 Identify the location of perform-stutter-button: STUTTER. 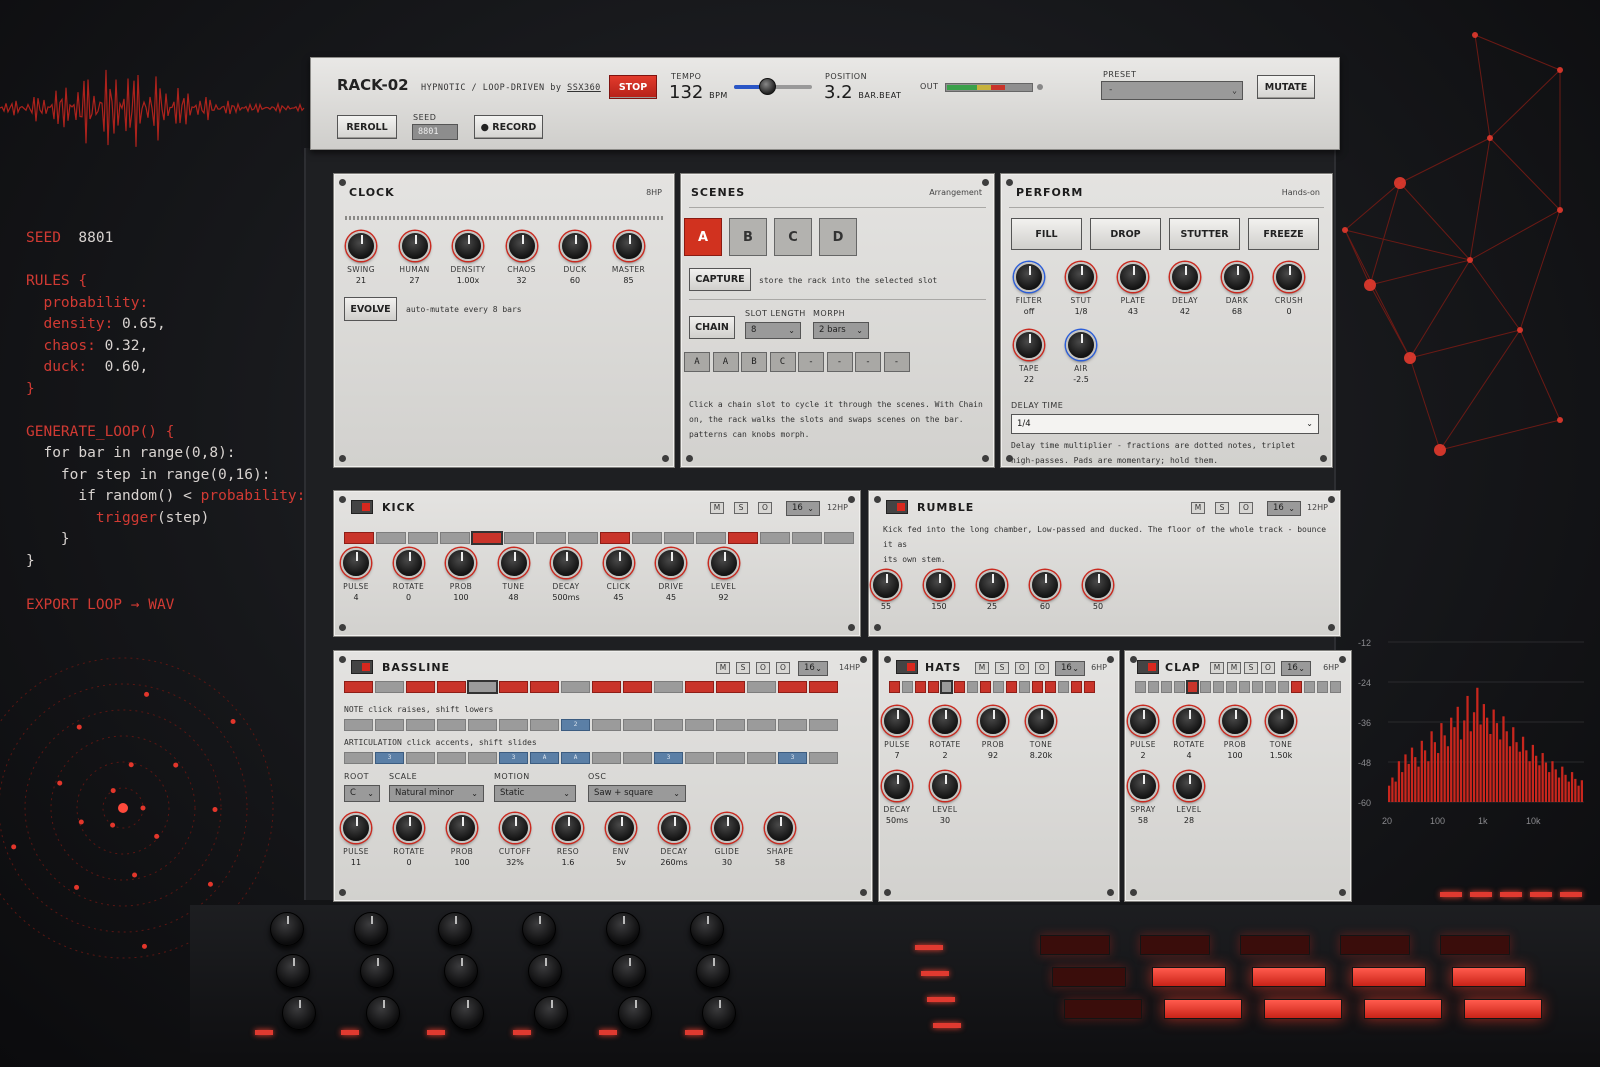
(1204, 234).